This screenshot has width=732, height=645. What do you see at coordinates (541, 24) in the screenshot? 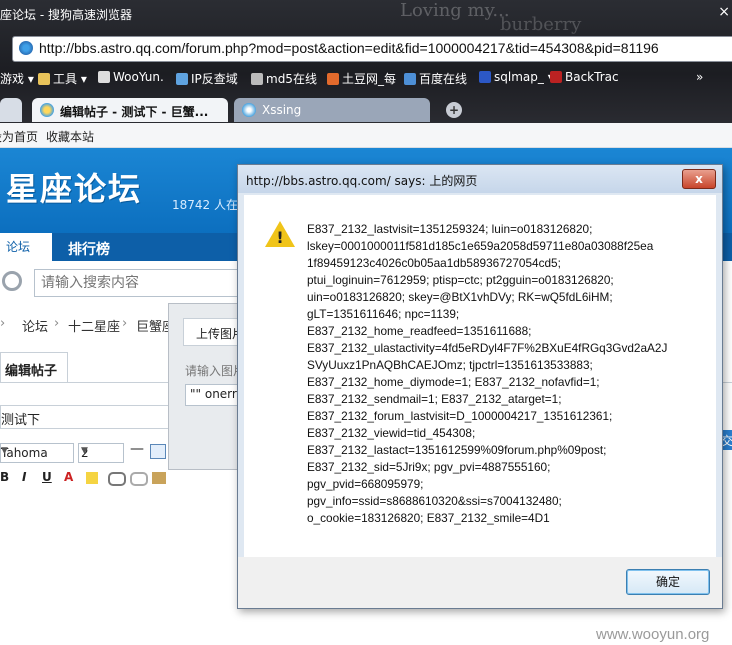
I see `skin-decoration-text-2: burberry` at bounding box center [541, 24].